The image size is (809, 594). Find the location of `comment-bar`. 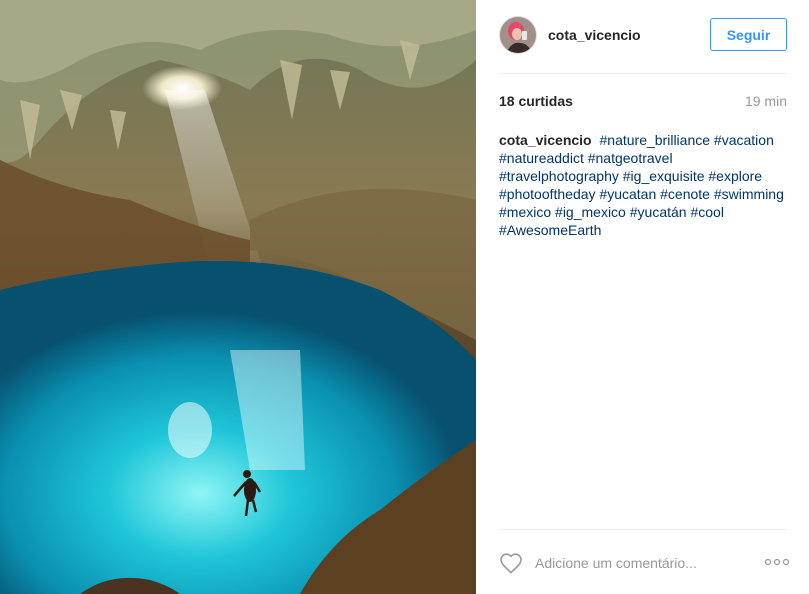

comment-bar is located at coordinates (644, 563).